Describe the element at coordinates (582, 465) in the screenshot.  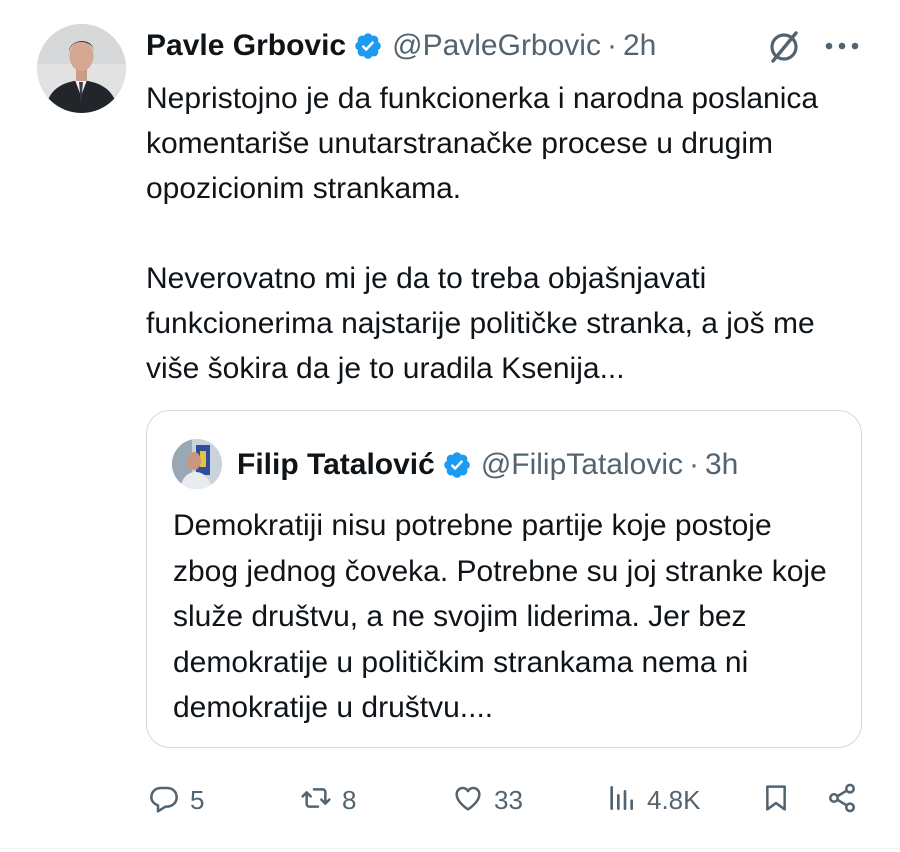
I see `quoted-author-handle: @FilipTatalovic` at that location.